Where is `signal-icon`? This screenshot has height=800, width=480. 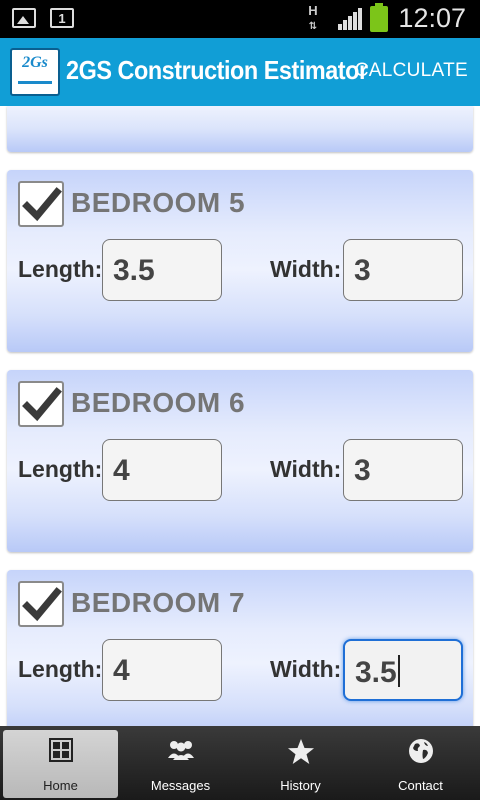
signal-icon is located at coordinates (350, 19).